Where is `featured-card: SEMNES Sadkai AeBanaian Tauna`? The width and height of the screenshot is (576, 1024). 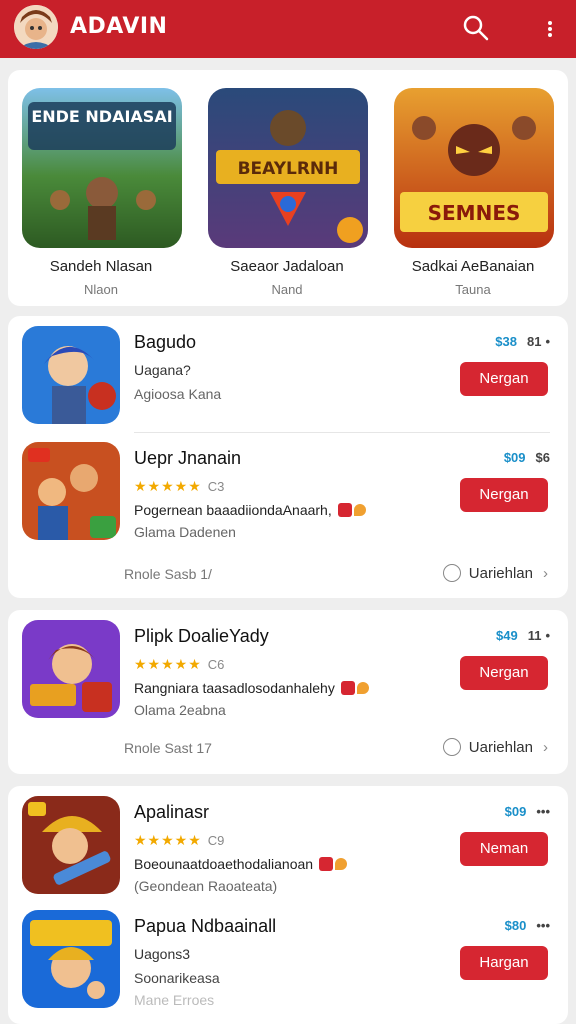
featured-card: SEMNES Sadkai AeBanaian Tauna is located at coordinates (473, 188).